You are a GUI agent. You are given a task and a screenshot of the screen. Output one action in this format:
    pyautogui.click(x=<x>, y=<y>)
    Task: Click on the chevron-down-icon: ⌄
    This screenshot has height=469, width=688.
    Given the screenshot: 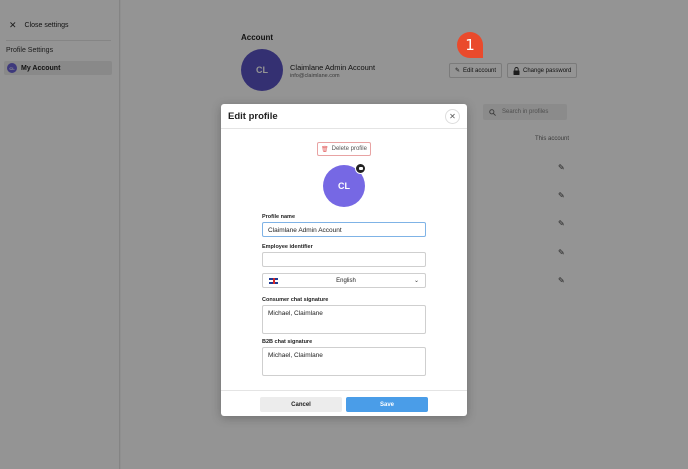 What is the action you would take?
    pyautogui.click(x=416, y=281)
    